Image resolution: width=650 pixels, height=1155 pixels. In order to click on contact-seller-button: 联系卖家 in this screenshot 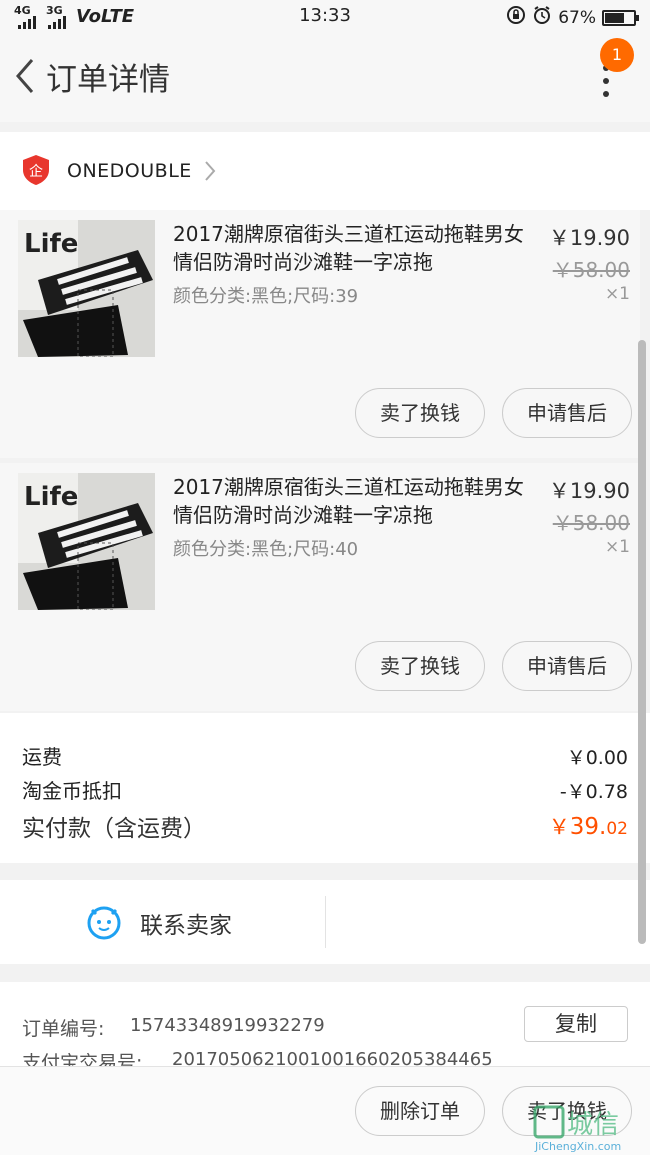, I will do `click(186, 923)`.